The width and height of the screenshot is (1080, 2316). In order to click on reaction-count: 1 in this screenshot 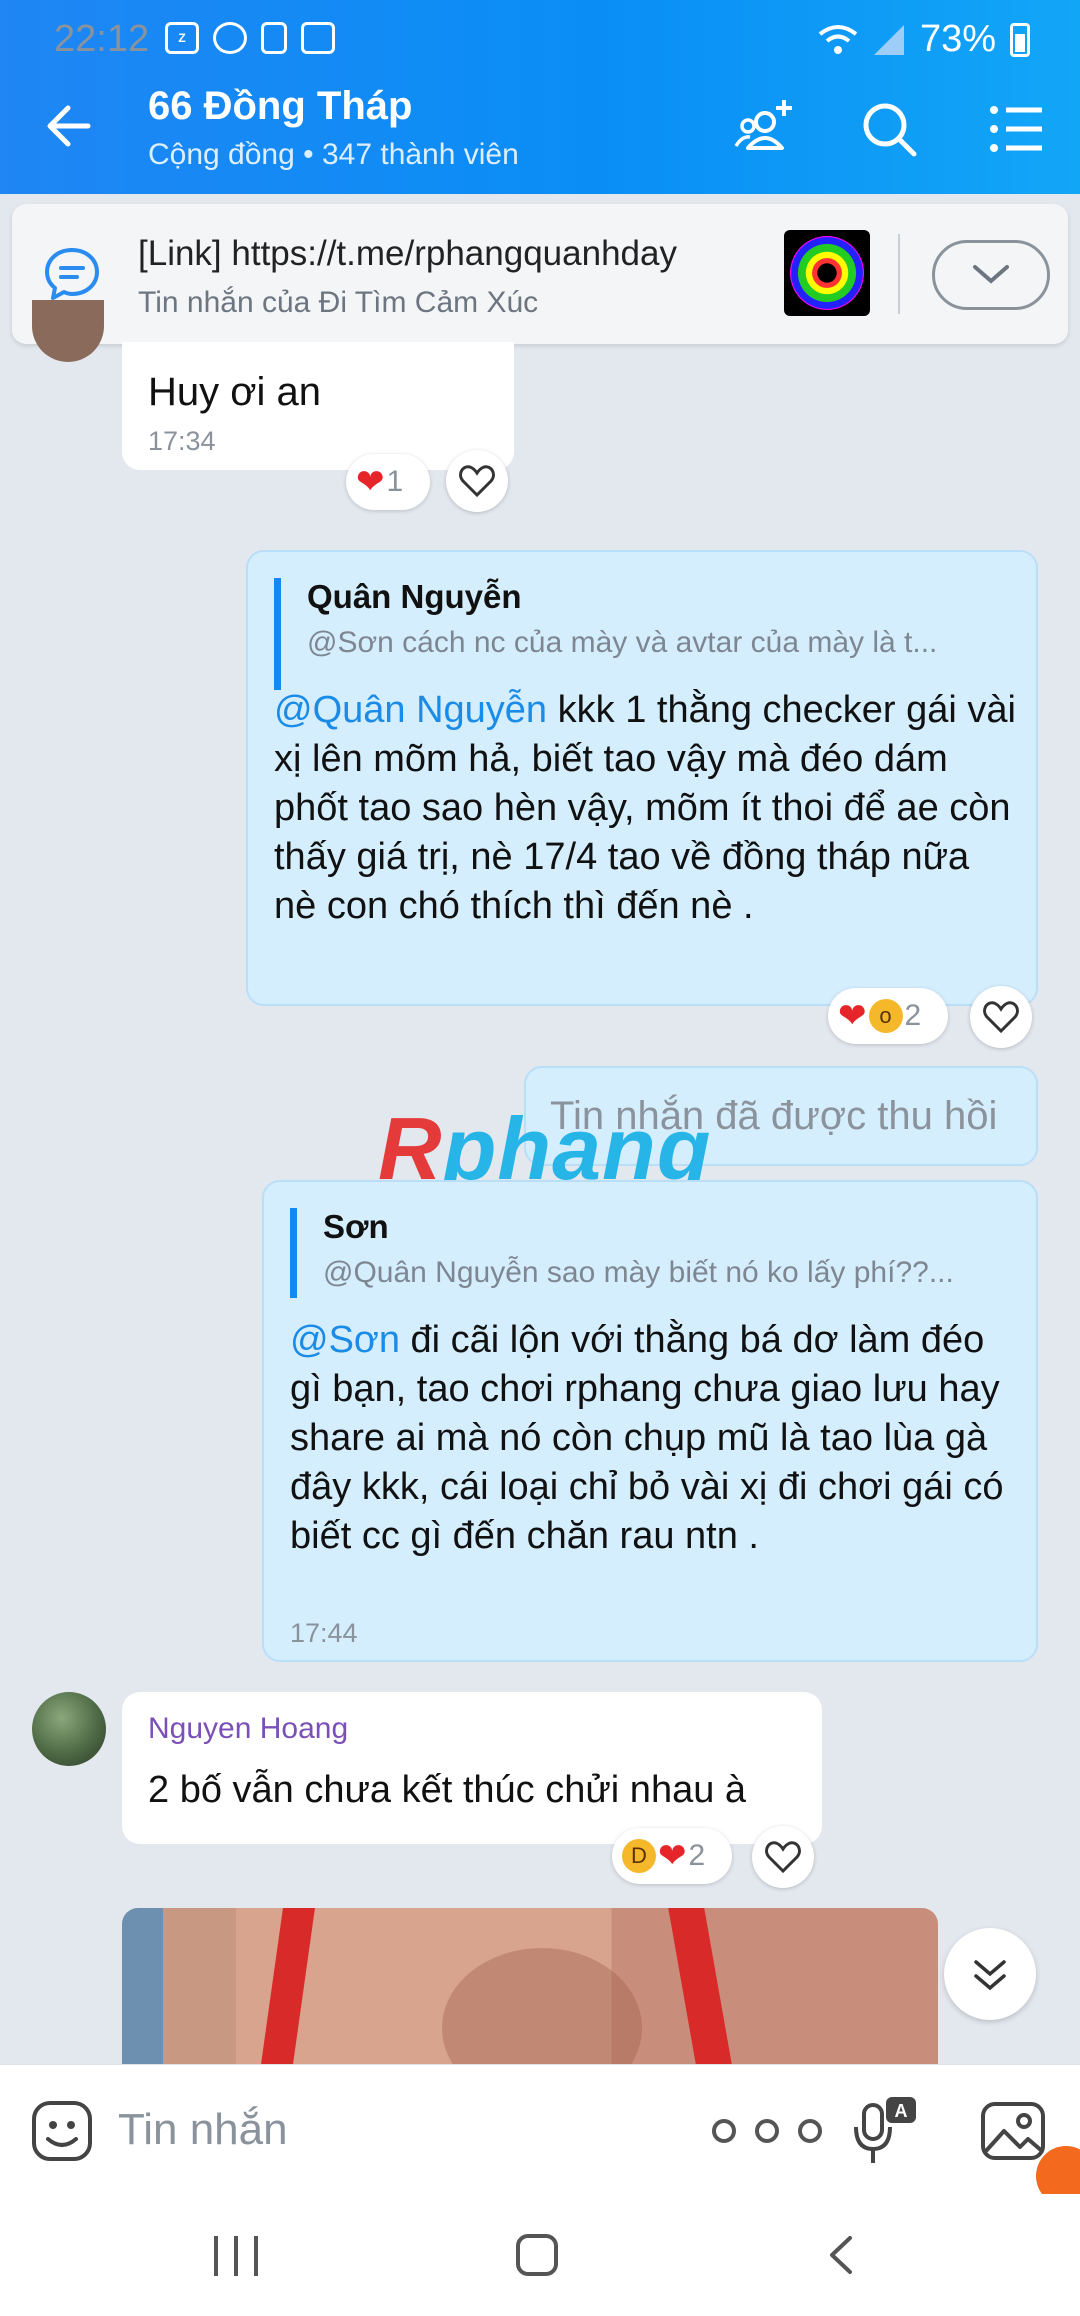, I will do `click(395, 481)`.